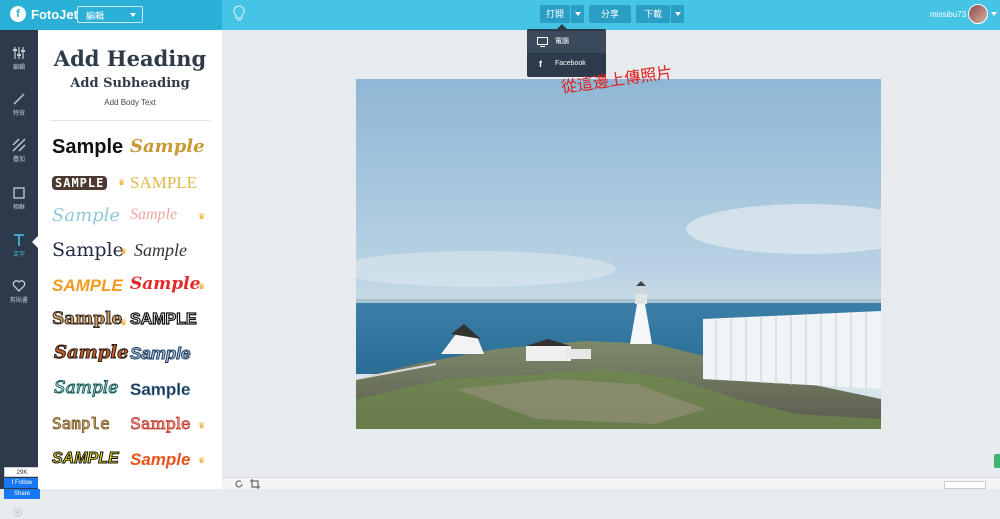  I want to click on sliders-icon, so click(19, 53).